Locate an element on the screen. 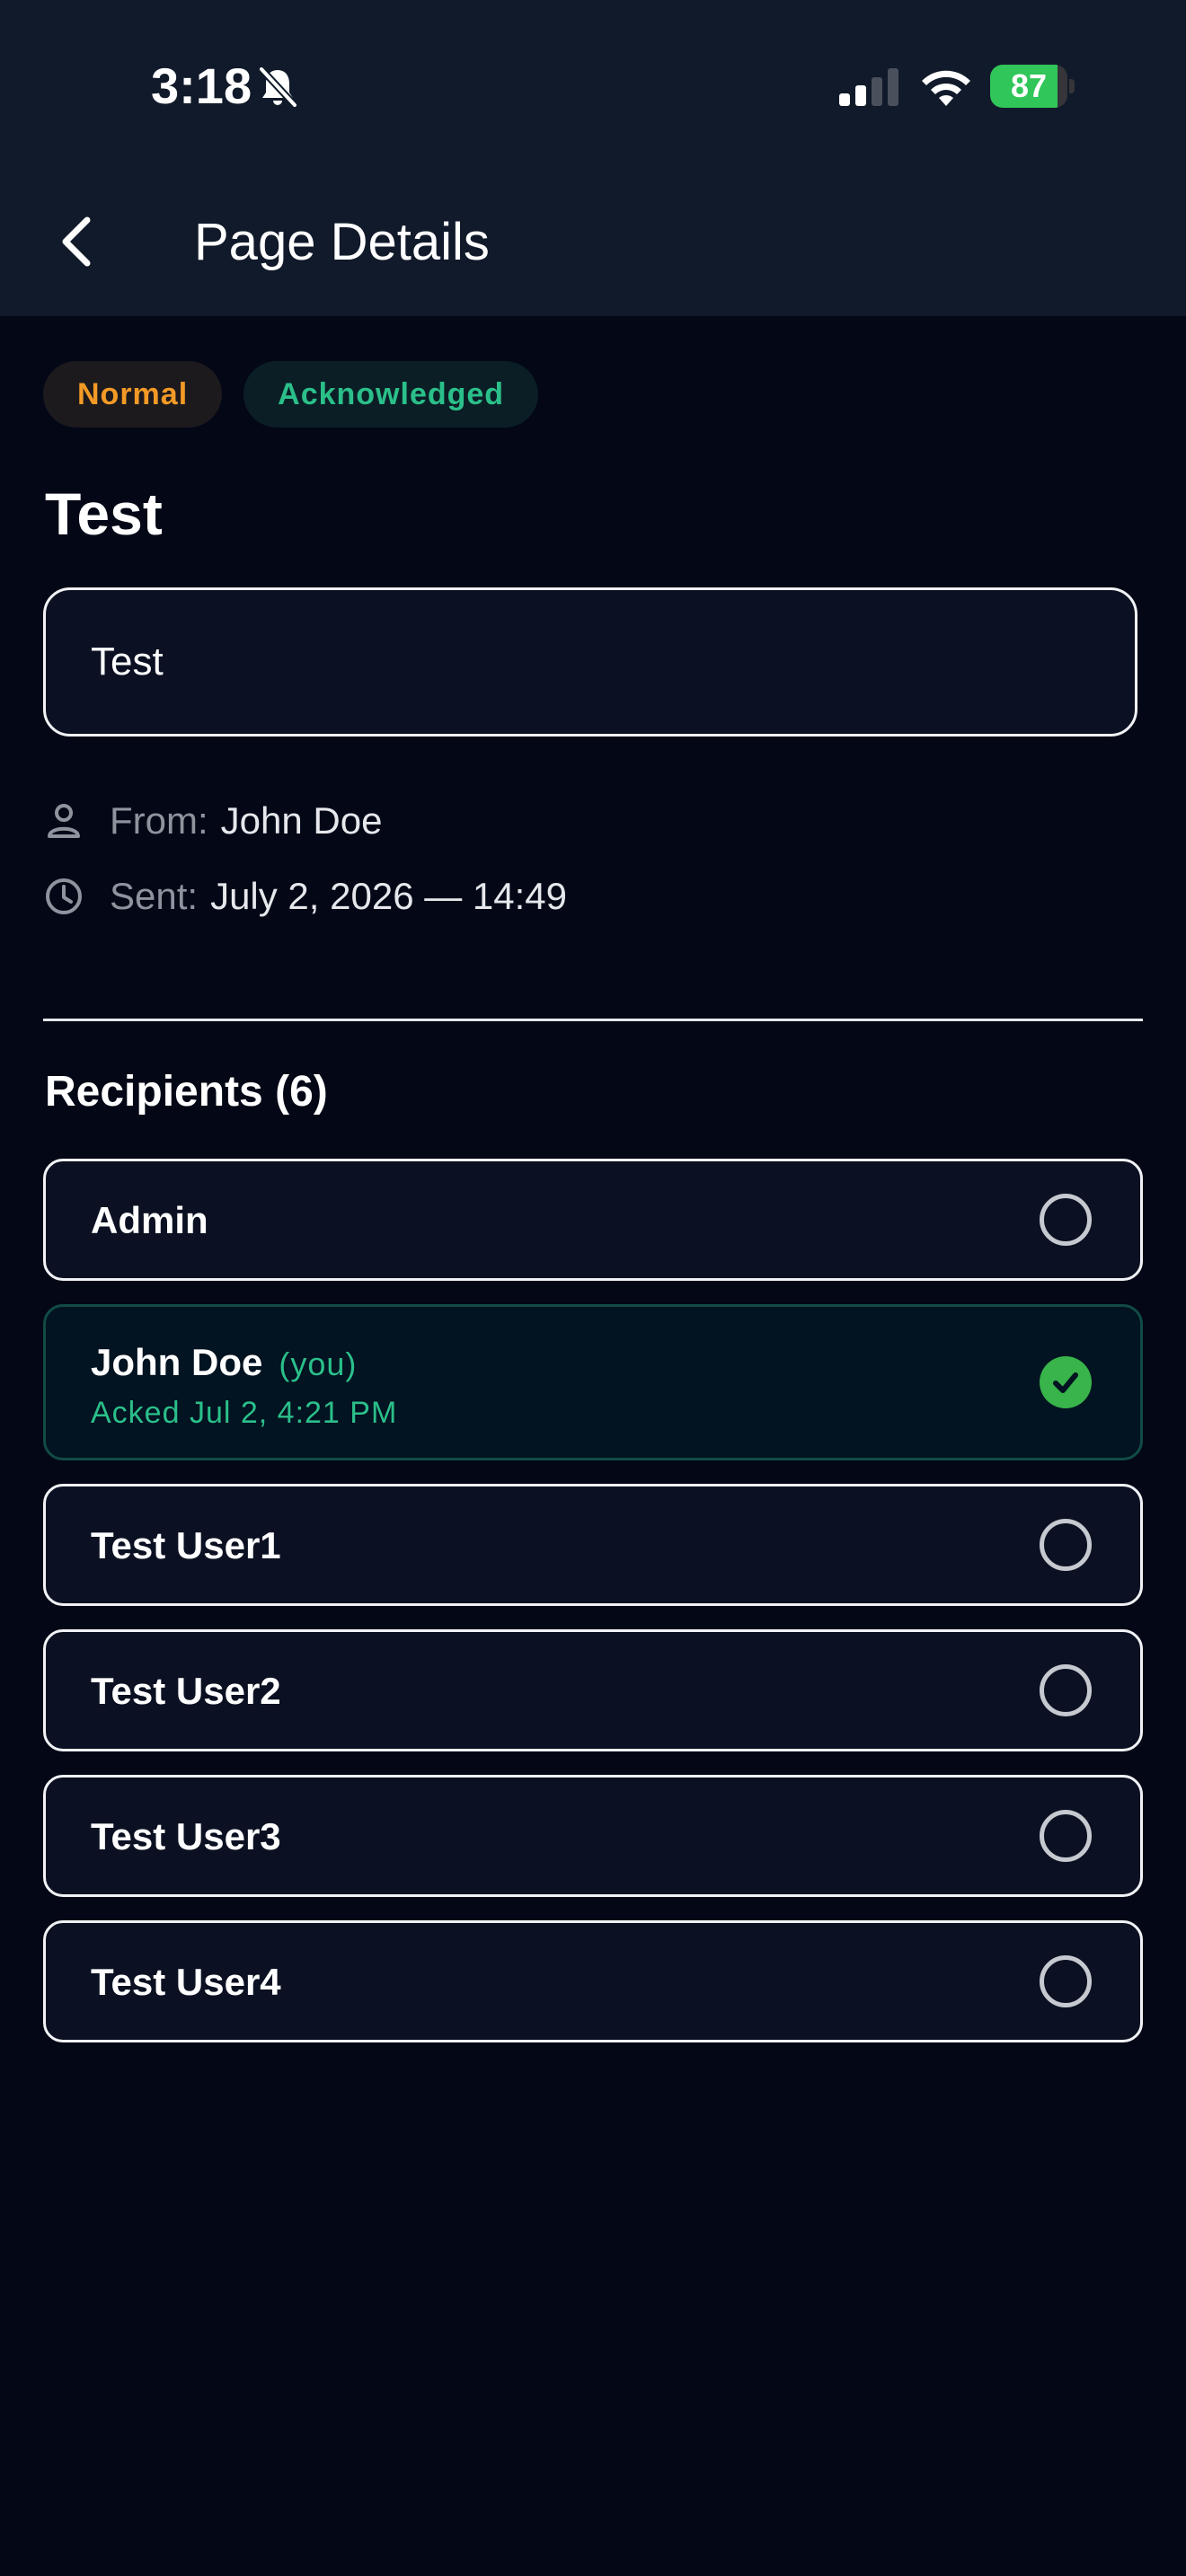 This screenshot has width=1186, height=2576. check-circle-icon is located at coordinates (1066, 1382).